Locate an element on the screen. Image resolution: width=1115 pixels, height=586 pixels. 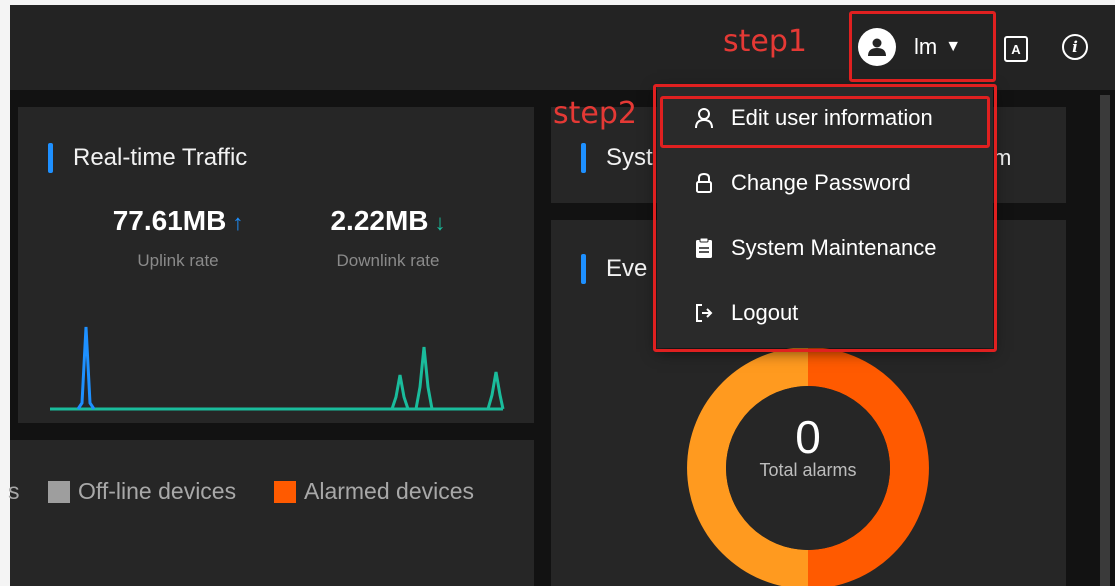
step2-annotation: step2 is located at coordinates (595, 113).